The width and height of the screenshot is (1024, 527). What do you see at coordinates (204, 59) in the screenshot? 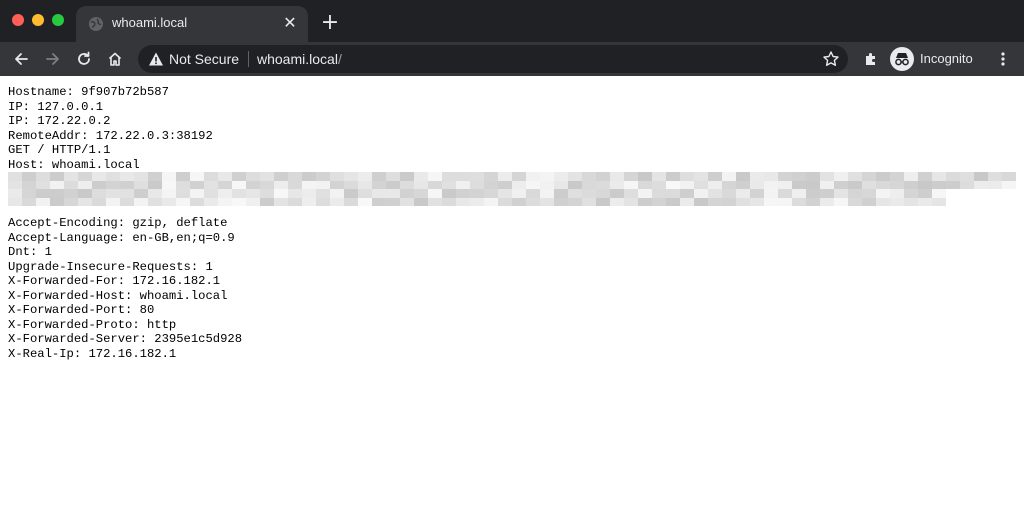
I see `security-status-label: Not Secure` at bounding box center [204, 59].